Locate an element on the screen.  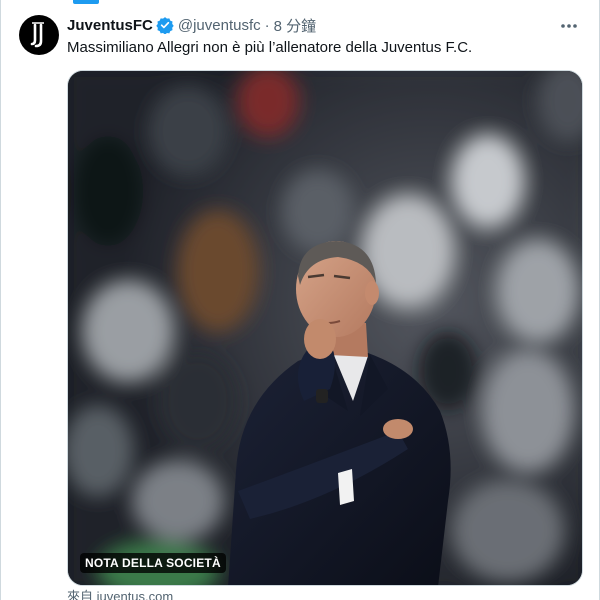
avatar is located at coordinates (39, 35).